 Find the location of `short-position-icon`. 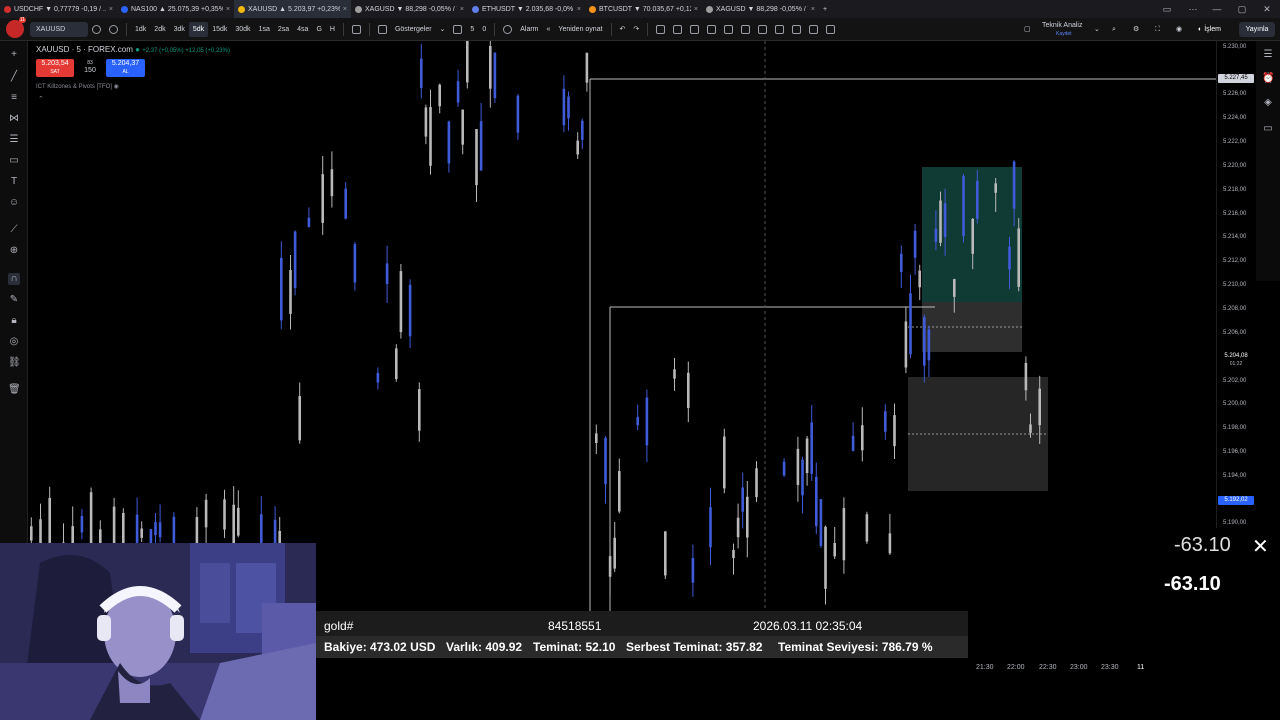

short-position-icon is located at coordinates (780, 29).